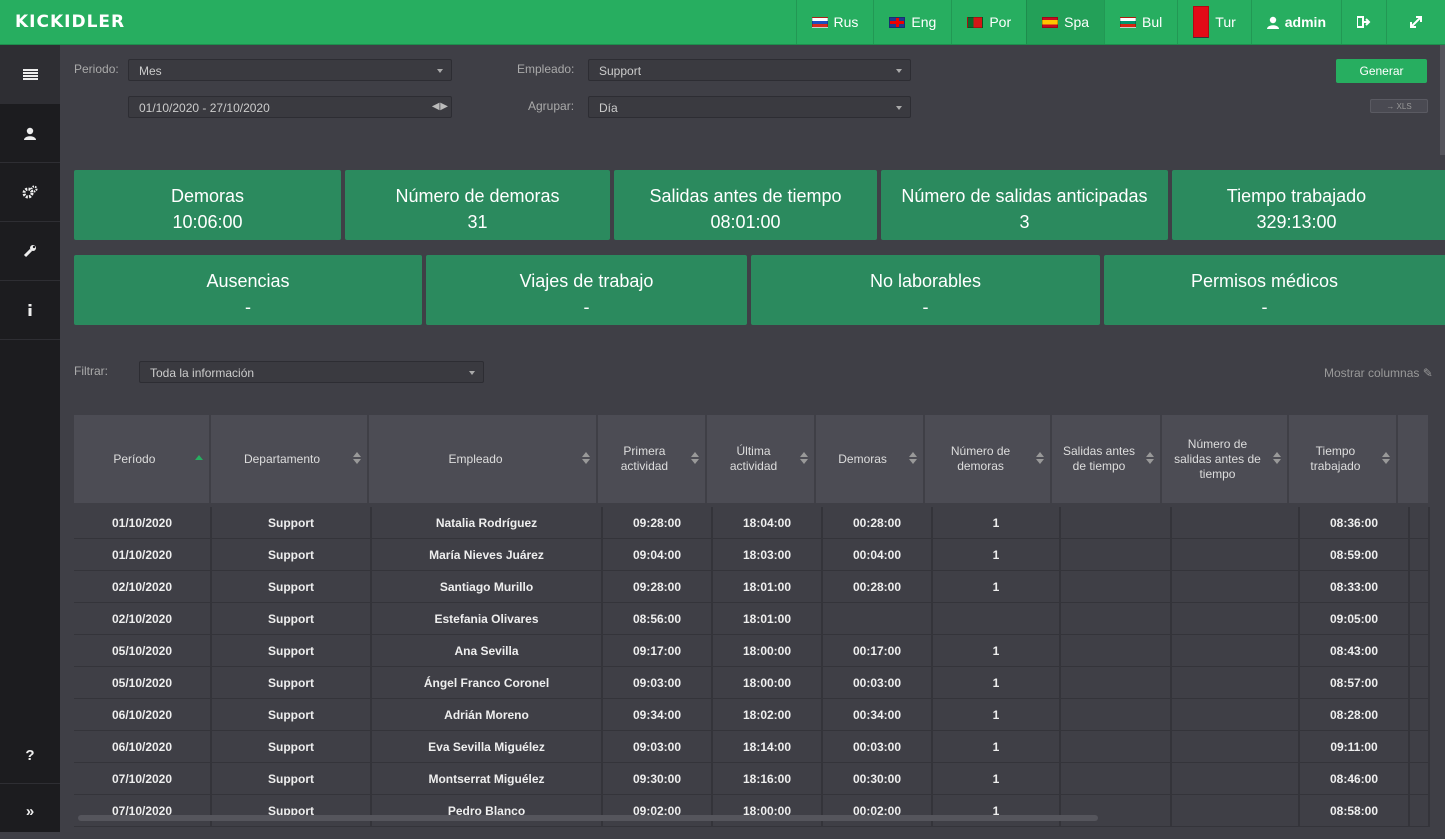 The width and height of the screenshot is (1445, 839). What do you see at coordinates (745, 222) in the screenshot?
I see `card-value: 08:01:00` at bounding box center [745, 222].